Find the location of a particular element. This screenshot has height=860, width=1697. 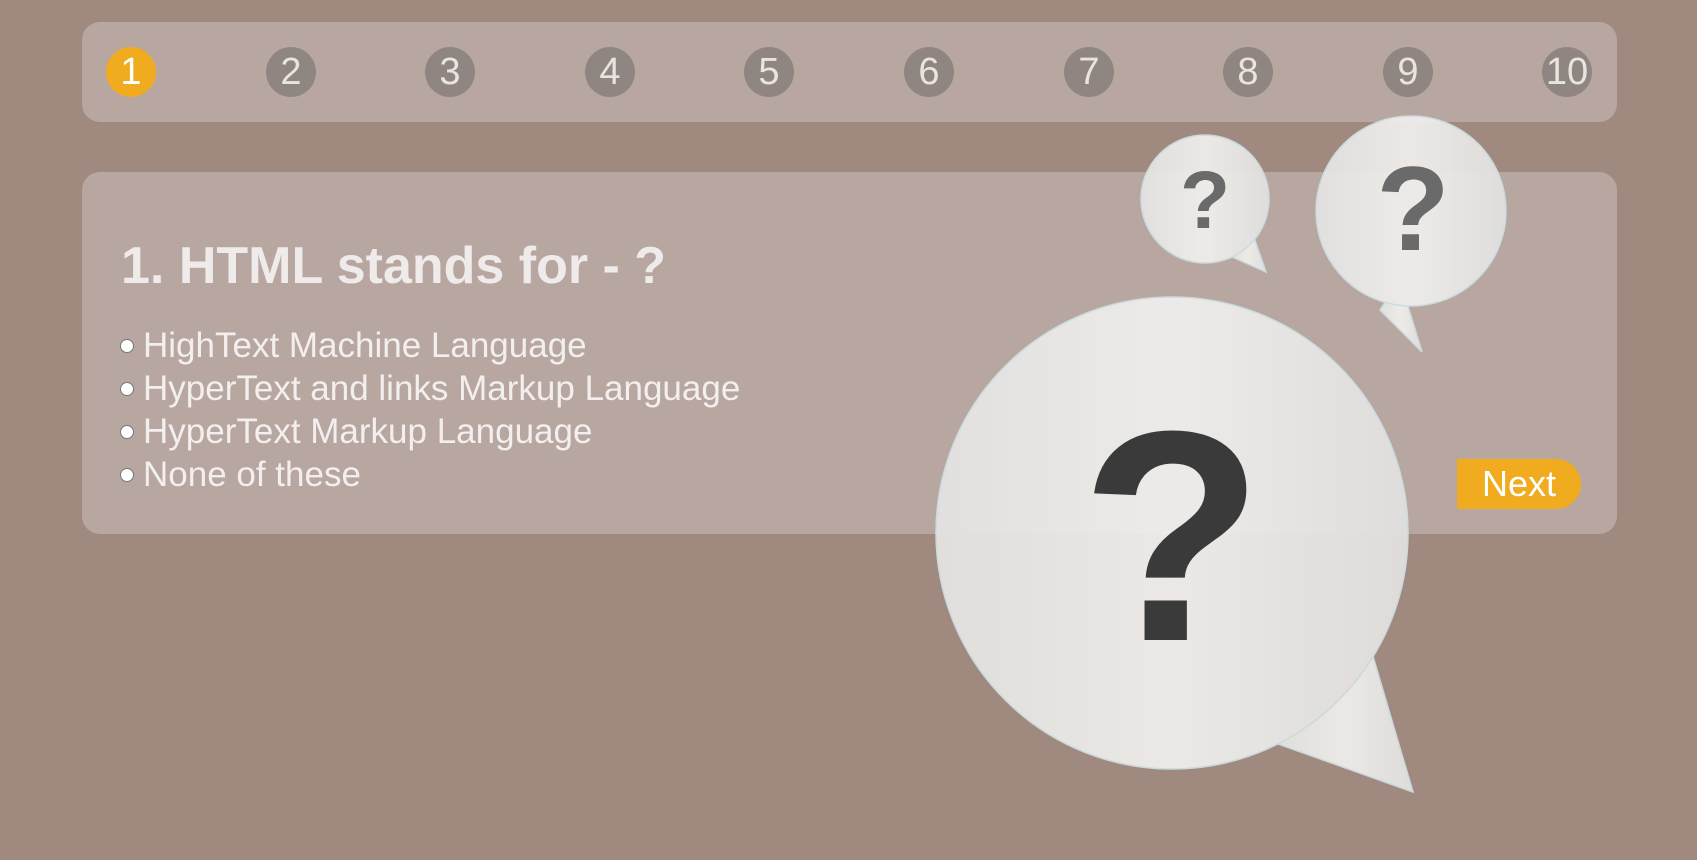

answer-option-label: HyperText and links Markup Language is located at coordinates (442, 388).